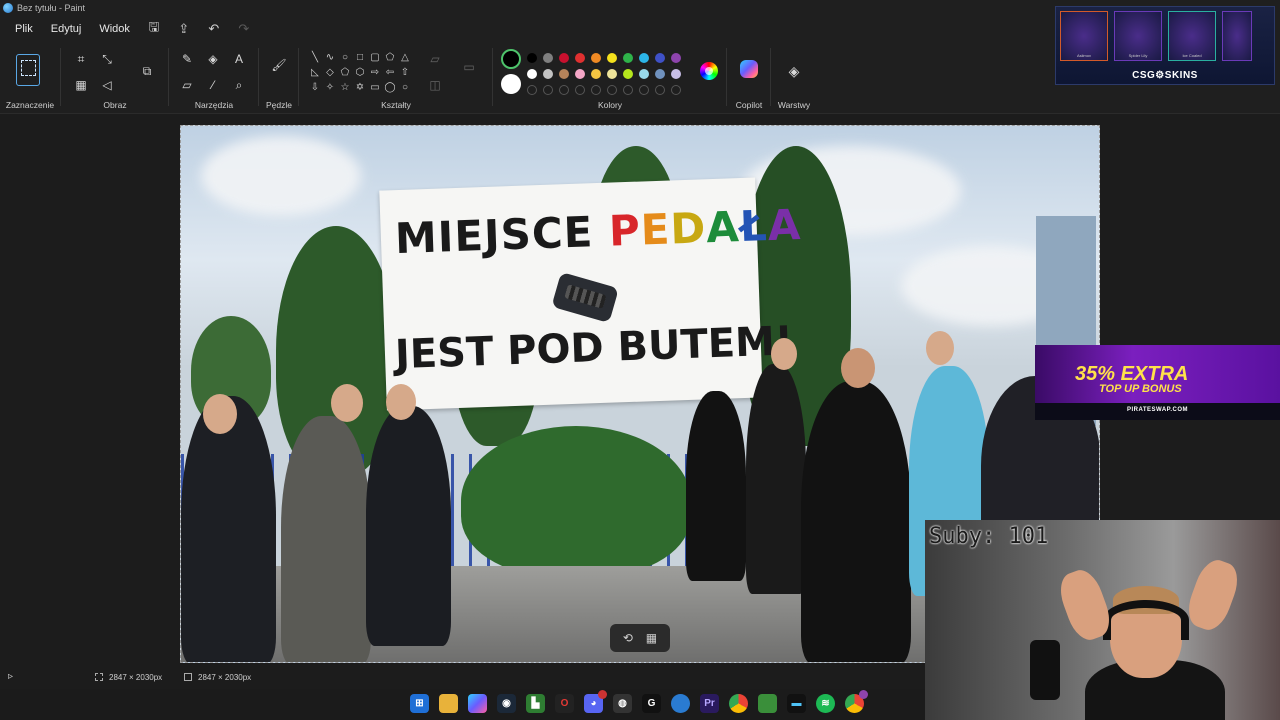 The height and width of the screenshot is (720, 1280). I want to click on callout-cloud-icon: ○, so click(405, 87).